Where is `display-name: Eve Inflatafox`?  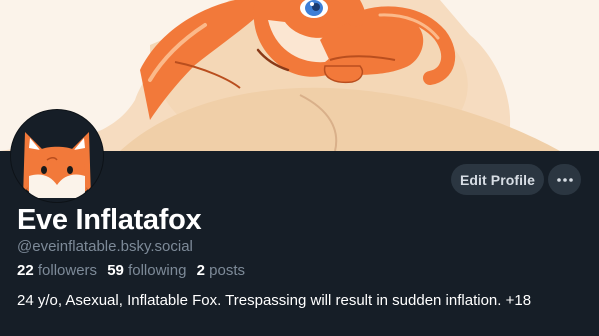
display-name: Eve Inflatafox is located at coordinates (109, 220).